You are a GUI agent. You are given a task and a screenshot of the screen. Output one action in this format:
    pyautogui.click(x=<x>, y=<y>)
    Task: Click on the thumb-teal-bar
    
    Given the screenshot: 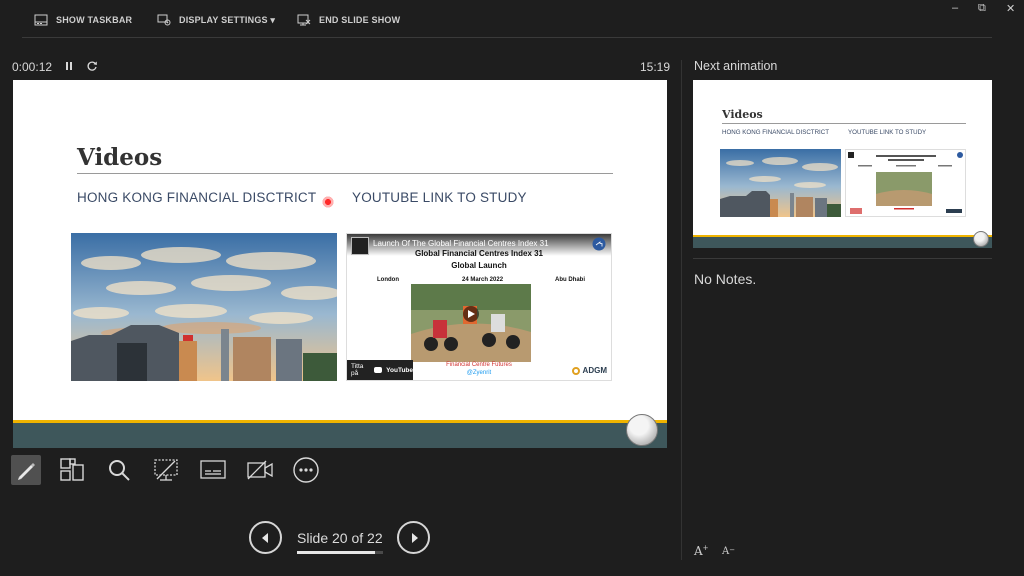 What is the action you would take?
    pyautogui.click(x=842, y=242)
    